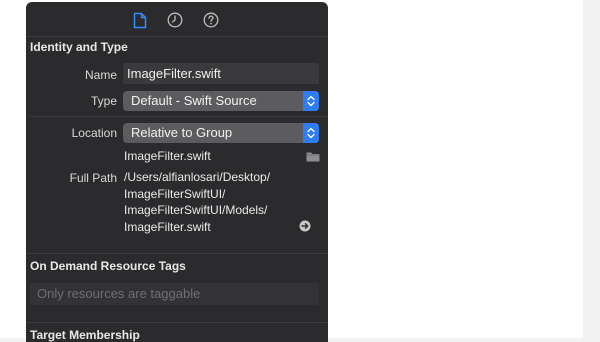  I want to click on name-field: ImageFilter.swift, so click(221, 73).